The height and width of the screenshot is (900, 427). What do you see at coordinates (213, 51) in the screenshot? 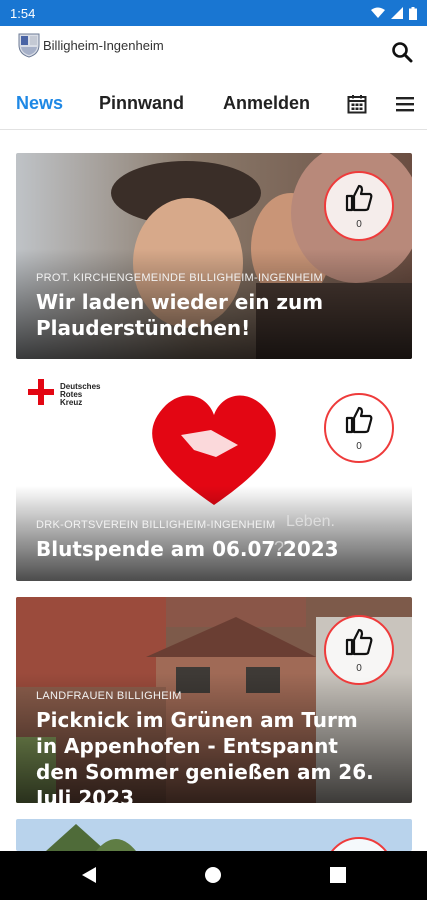
I see `app-header: Billigheim-Ingenheim` at bounding box center [213, 51].